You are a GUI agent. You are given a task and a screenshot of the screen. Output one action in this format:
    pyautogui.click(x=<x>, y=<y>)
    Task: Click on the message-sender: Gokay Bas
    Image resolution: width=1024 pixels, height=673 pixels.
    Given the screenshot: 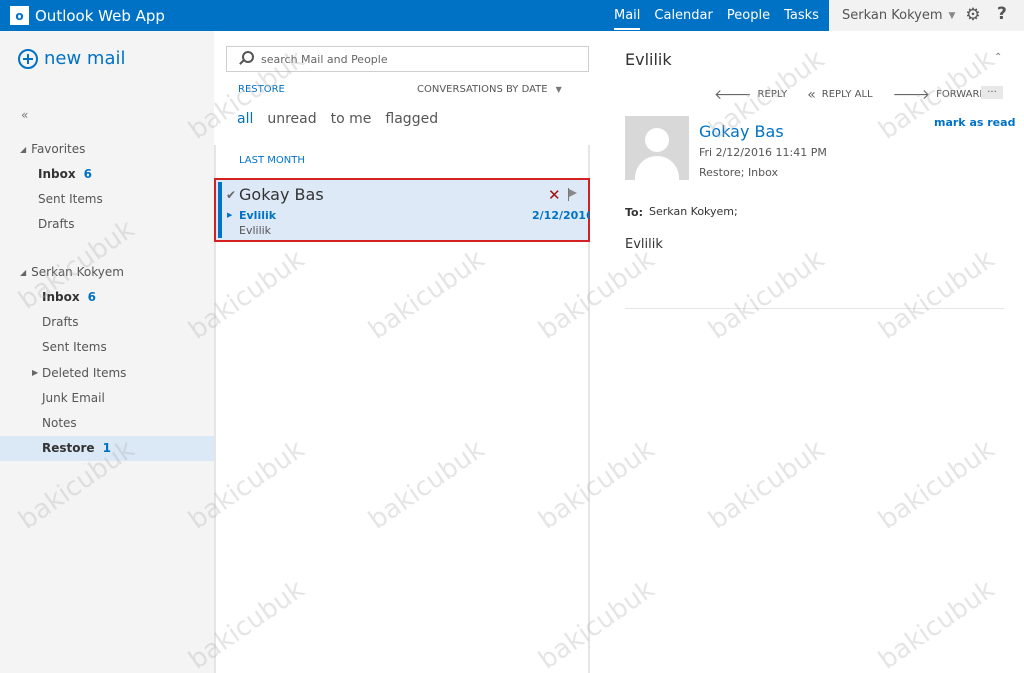 What is the action you would take?
    pyautogui.click(x=281, y=194)
    